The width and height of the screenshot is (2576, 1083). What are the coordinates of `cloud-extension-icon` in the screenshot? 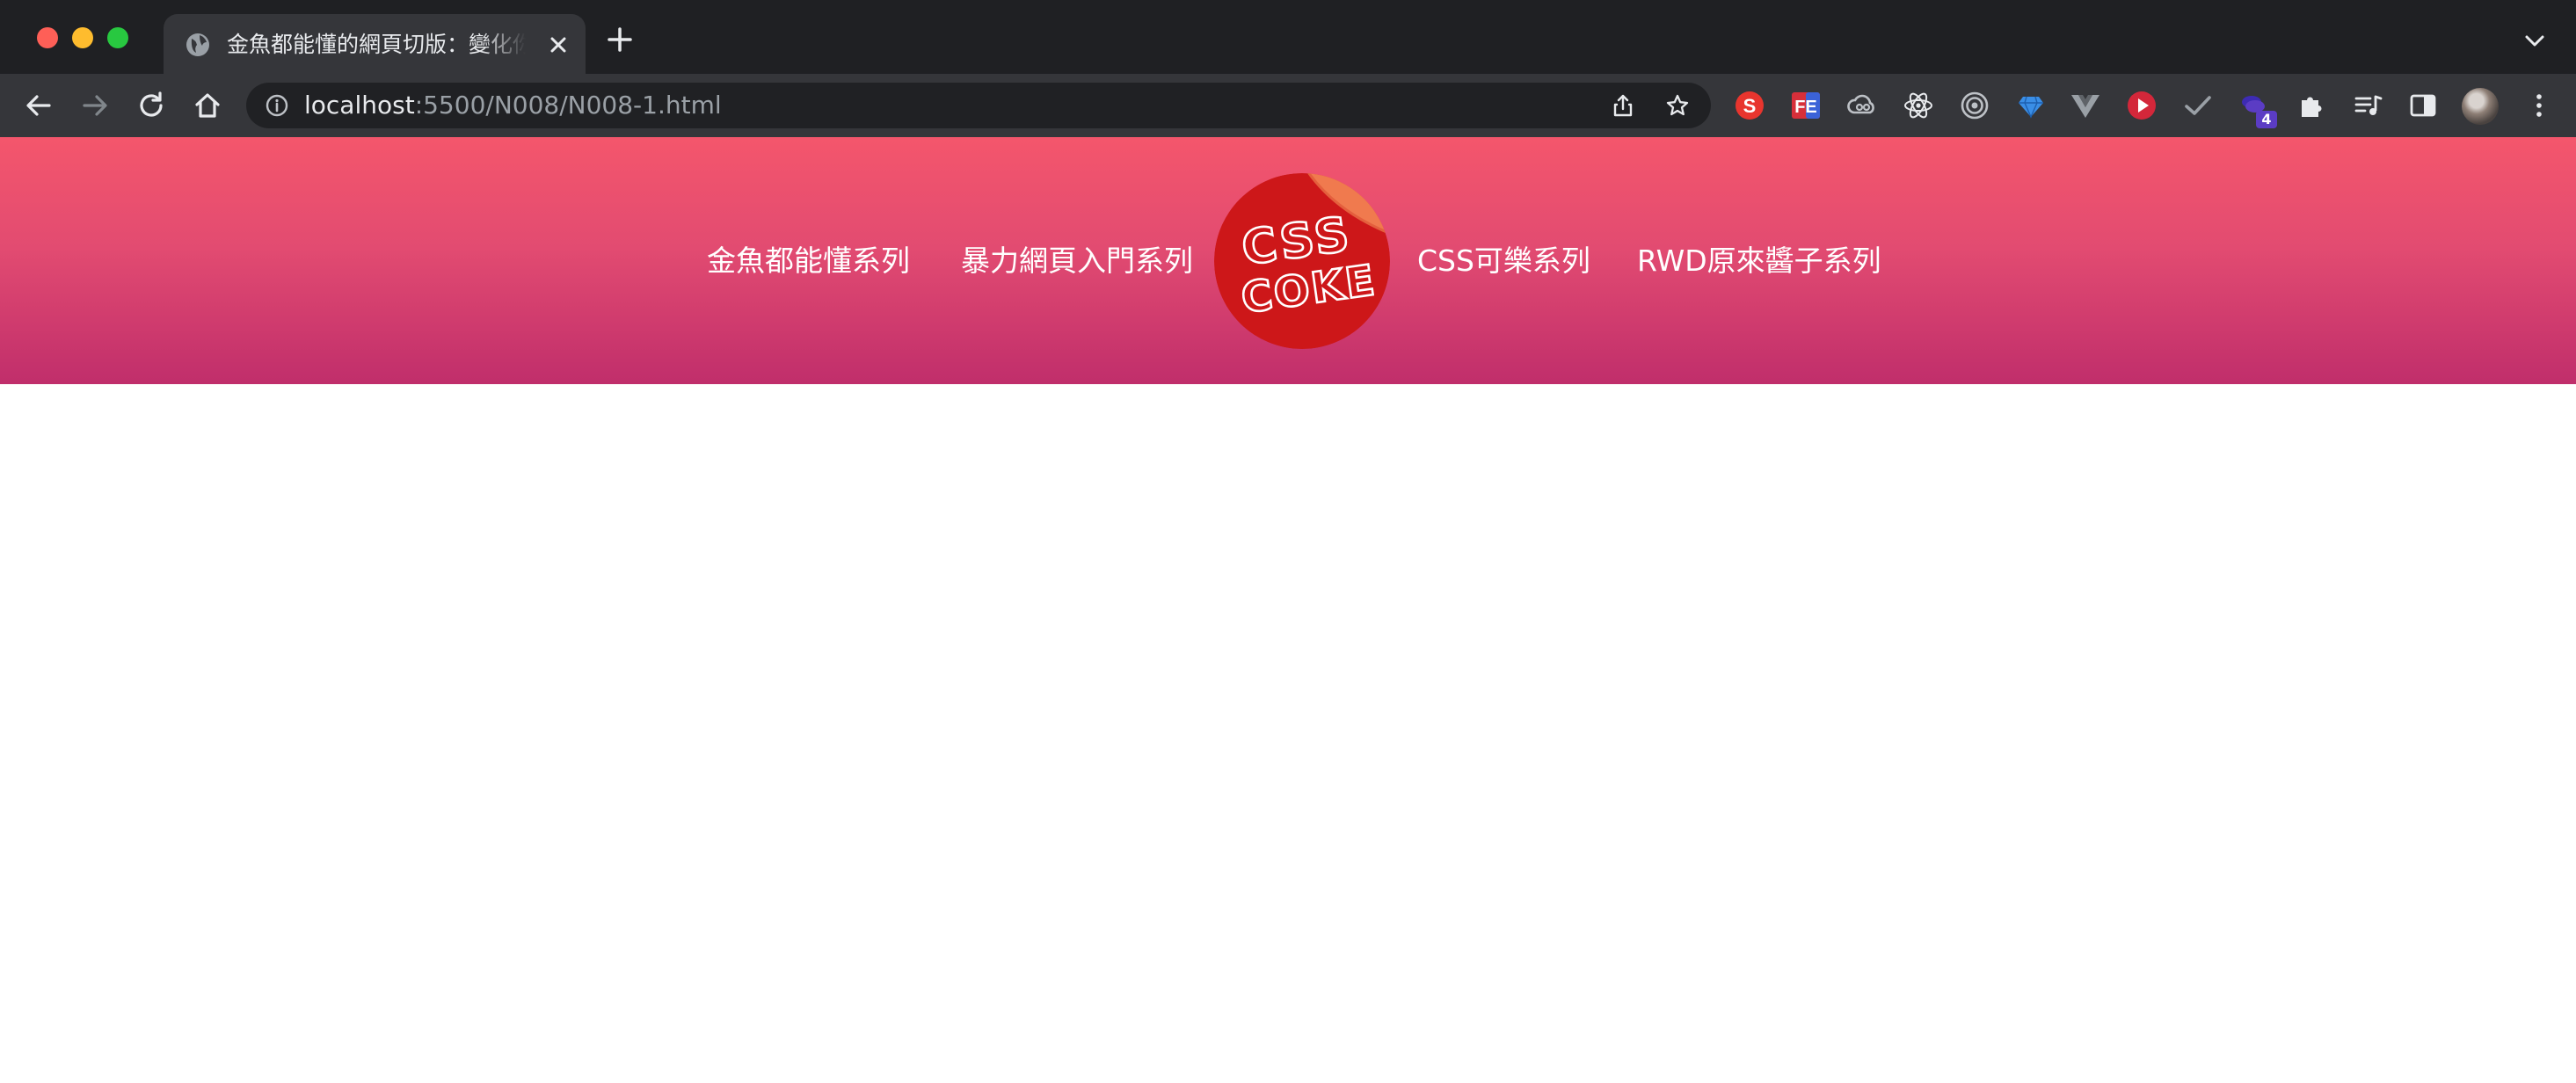 It's located at (1862, 106).